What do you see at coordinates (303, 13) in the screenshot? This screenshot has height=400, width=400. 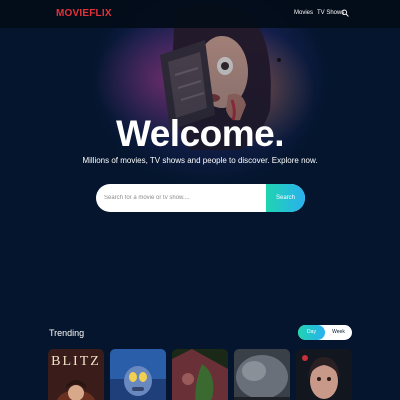 I see `nav-link-movies: Movies` at bounding box center [303, 13].